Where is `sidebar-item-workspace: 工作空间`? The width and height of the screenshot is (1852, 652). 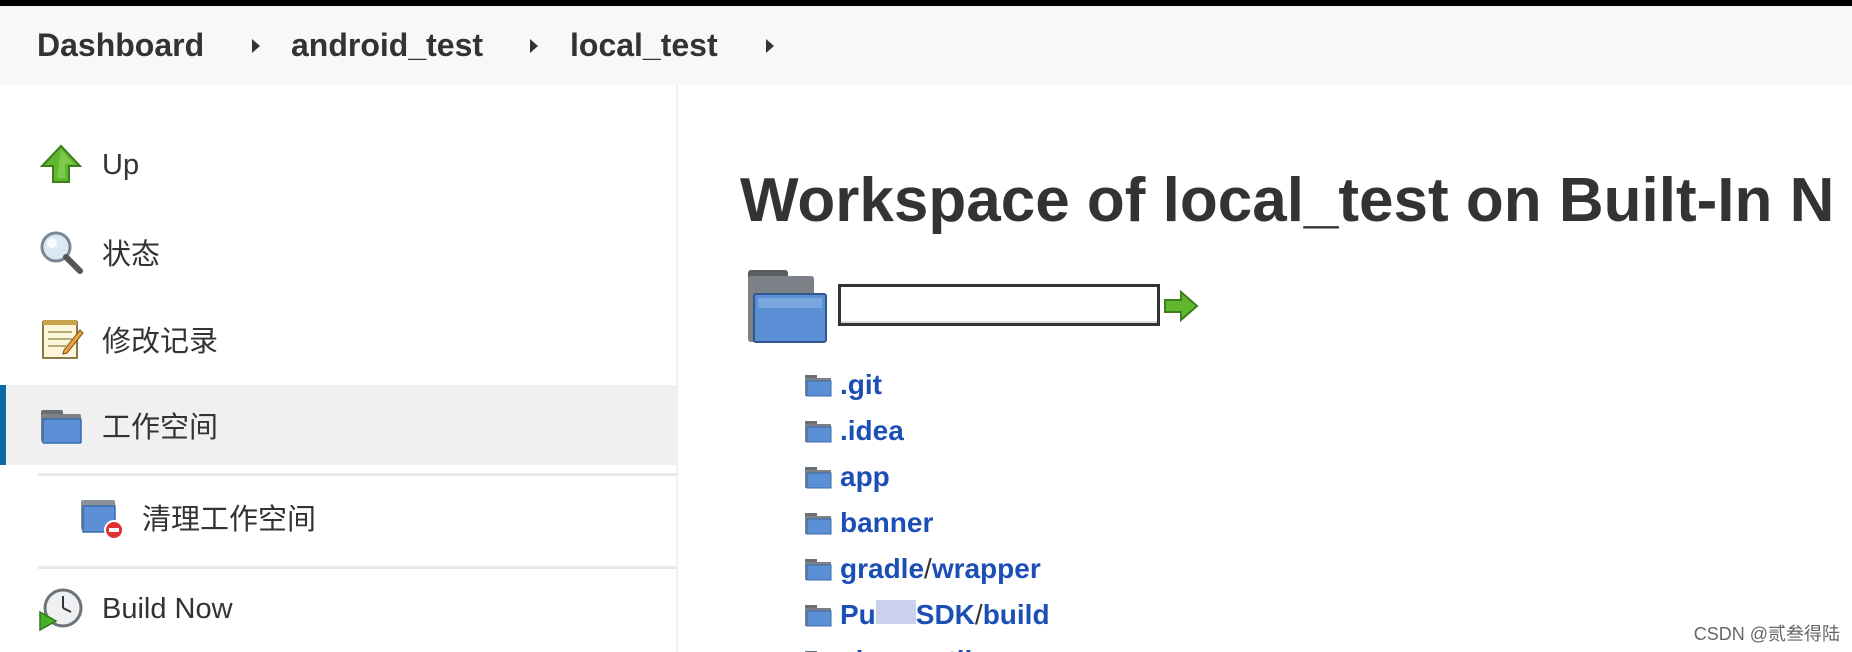
sidebar-item-workspace: 工作空间 is located at coordinates (338, 425).